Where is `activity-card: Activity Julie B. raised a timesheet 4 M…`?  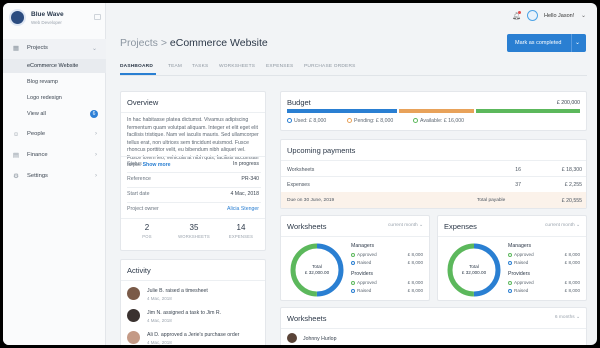 activity-card: Activity Julie B. raised a timesheet 4 M… is located at coordinates (193, 302).